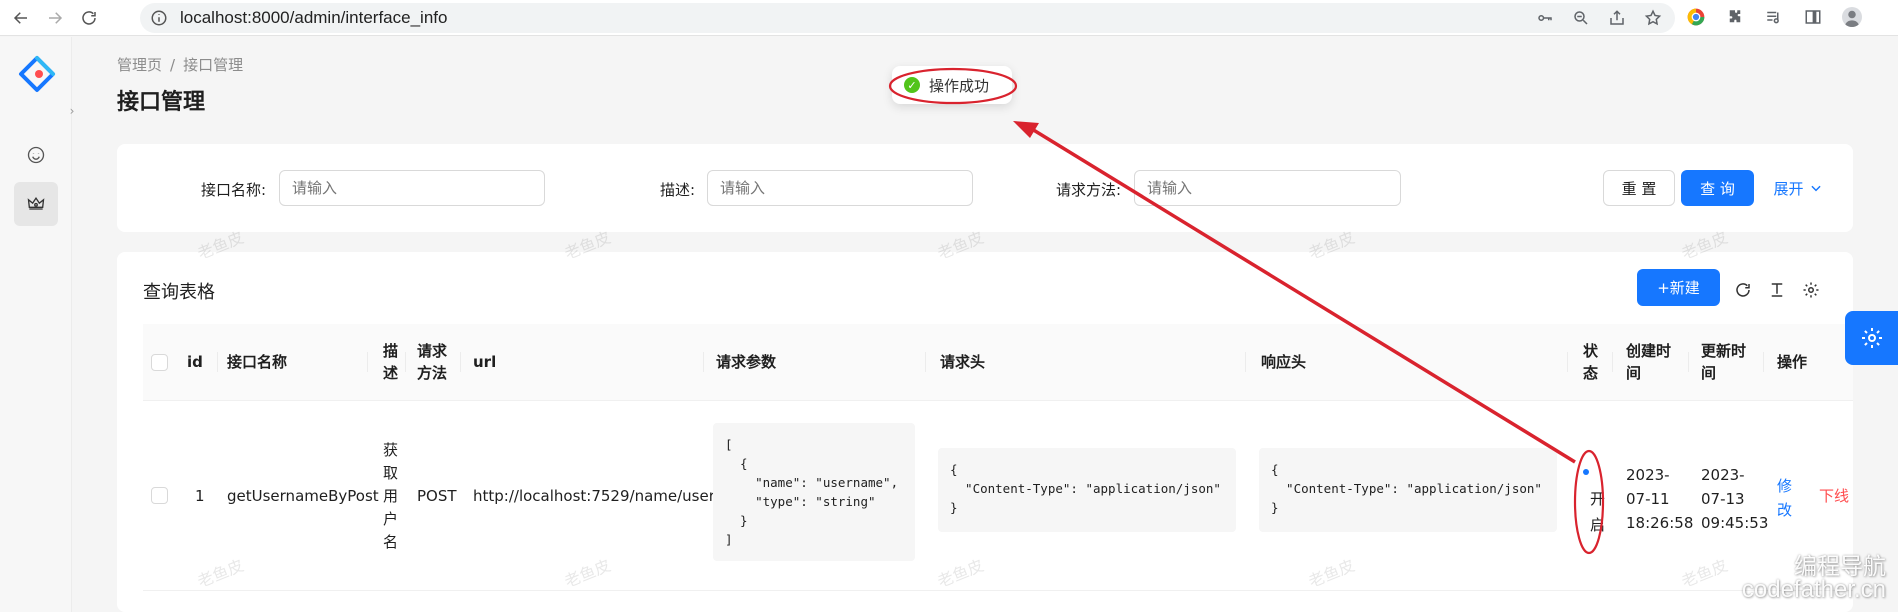 Image resolution: width=1898 pixels, height=612 pixels. I want to click on check-circle-icon: ✓, so click(912, 85).